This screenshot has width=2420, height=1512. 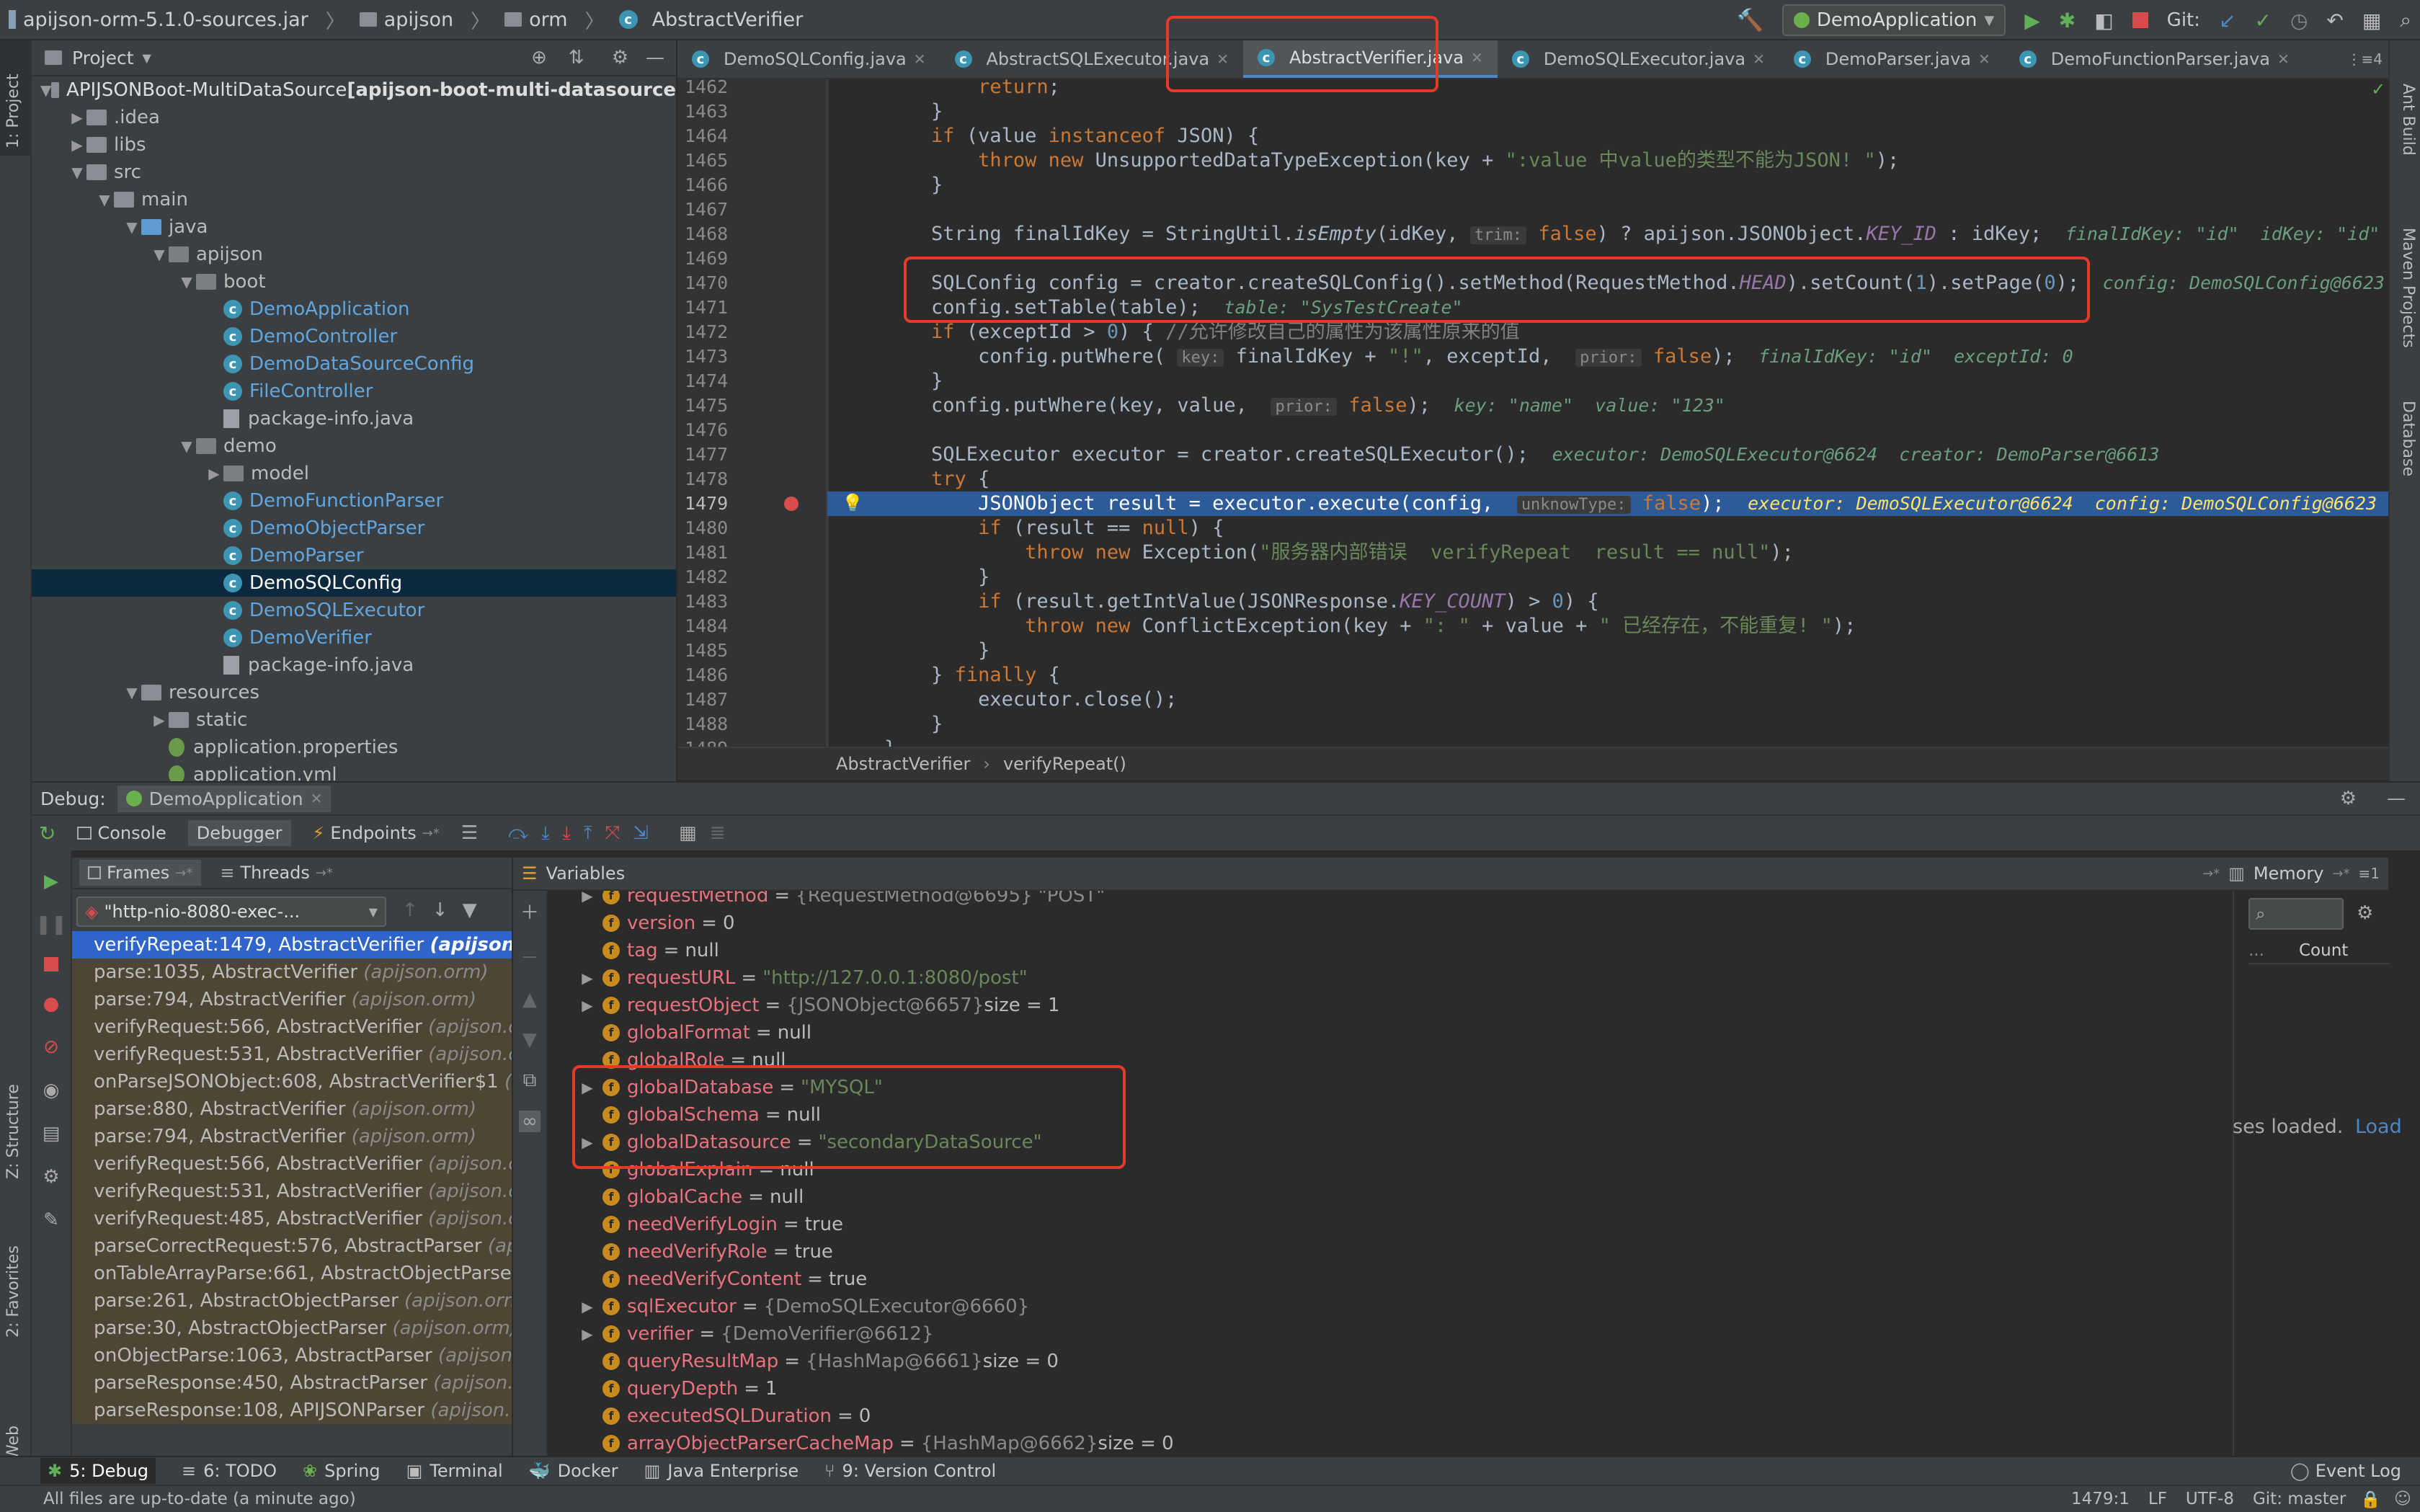 What do you see at coordinates (354, 364) in the screenshot?
I see `project-tree-item: c DemoDataSourceConfig` at bounding box center [354, 364].